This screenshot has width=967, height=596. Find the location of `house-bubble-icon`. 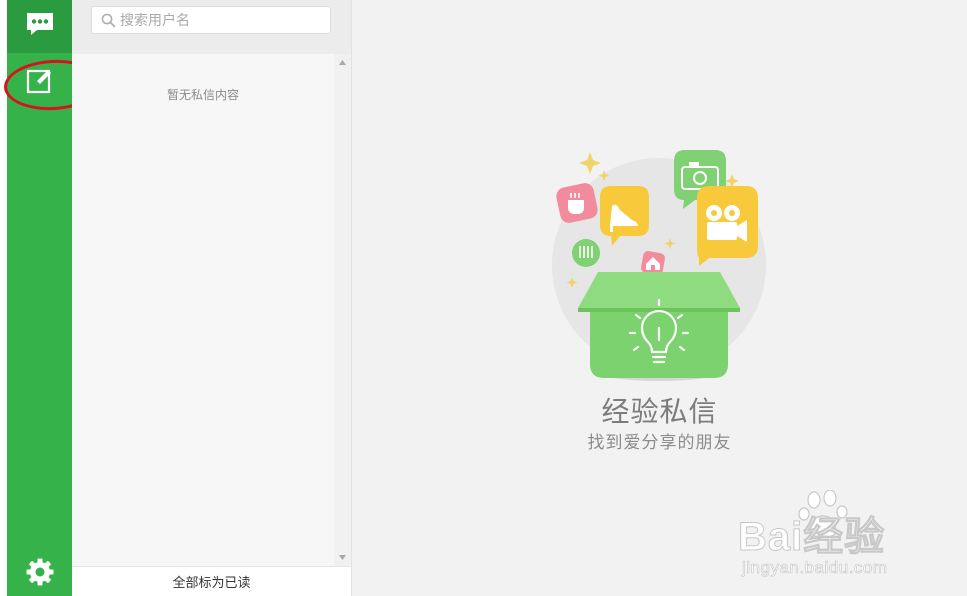

house-bubble-icon is located at coordinates (653, 263).